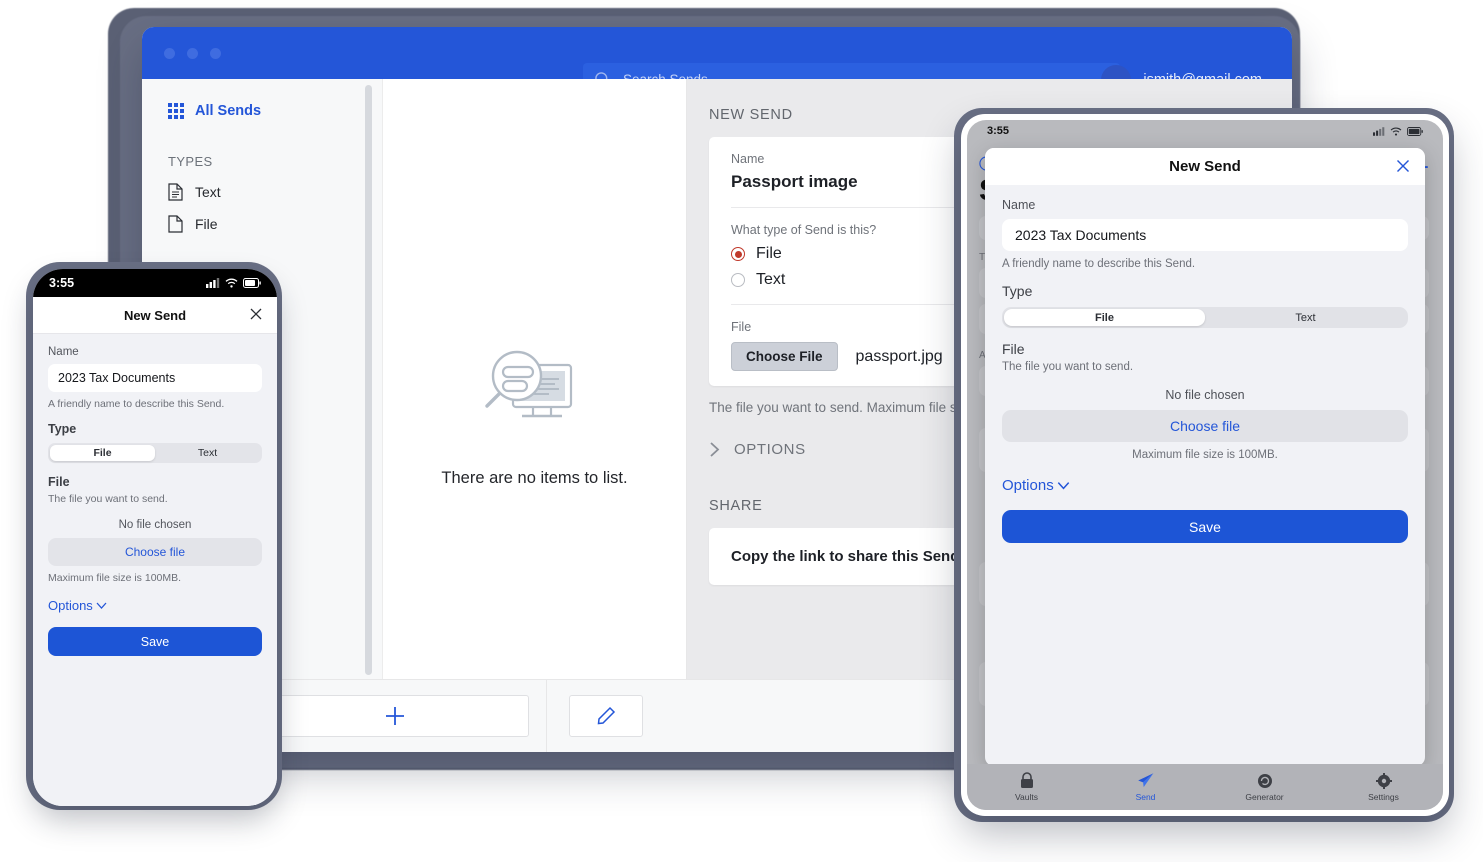 This screenshot has width=1483, height=862. Describe the element at coordinates (1264, 796) in the screenshot. I see `tab-label: Generator` at that location.